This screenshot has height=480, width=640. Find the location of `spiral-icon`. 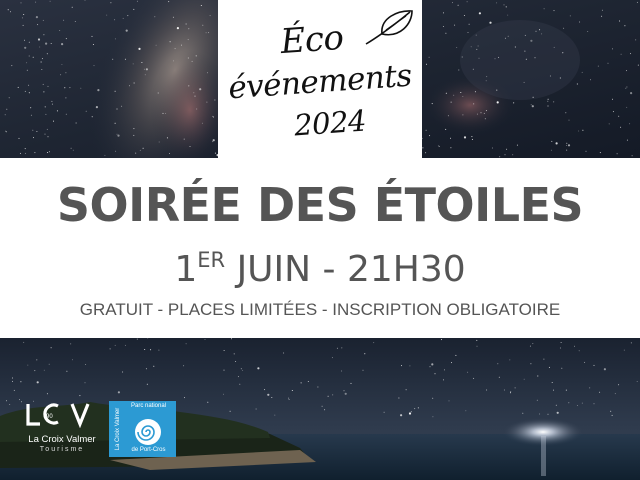

spiral-icon is located at coordinates (148, 432).